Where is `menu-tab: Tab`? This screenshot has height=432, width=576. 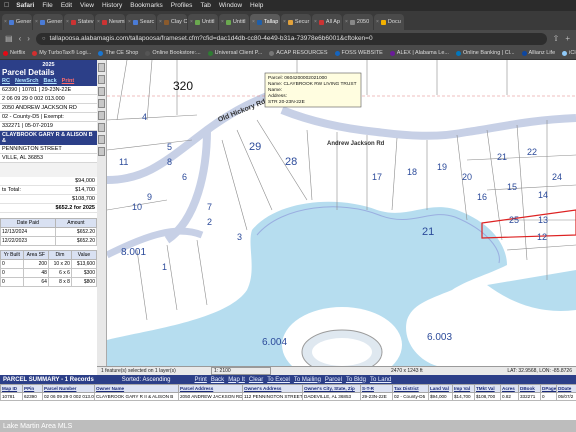 menu-tab: Tab is located at coordinates (205, 5).